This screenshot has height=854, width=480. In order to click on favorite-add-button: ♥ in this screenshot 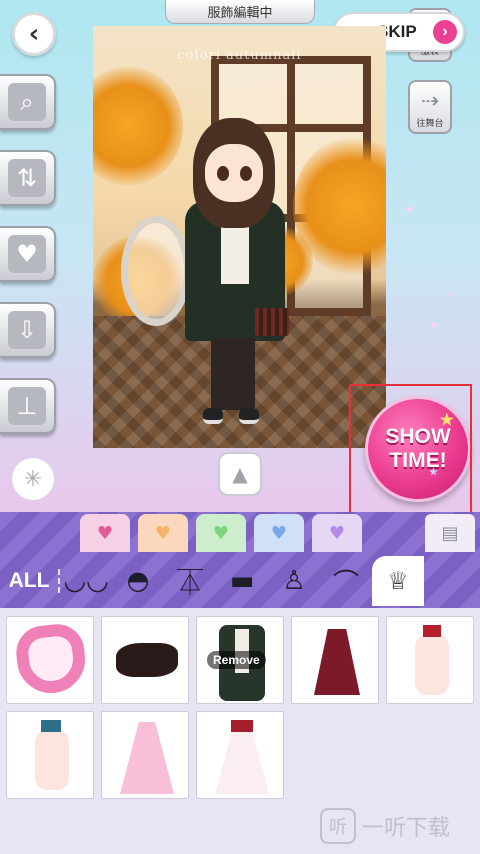, I will do `click(28, 254)`.